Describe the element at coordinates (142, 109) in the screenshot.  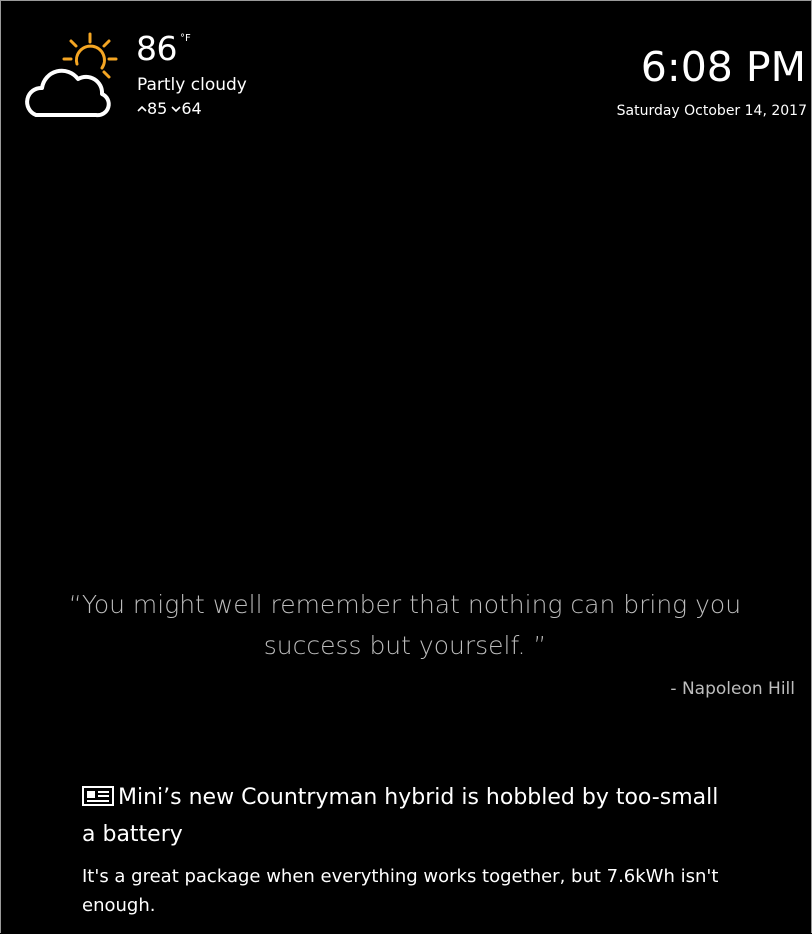
I see `arrow-up-icon` at that location.